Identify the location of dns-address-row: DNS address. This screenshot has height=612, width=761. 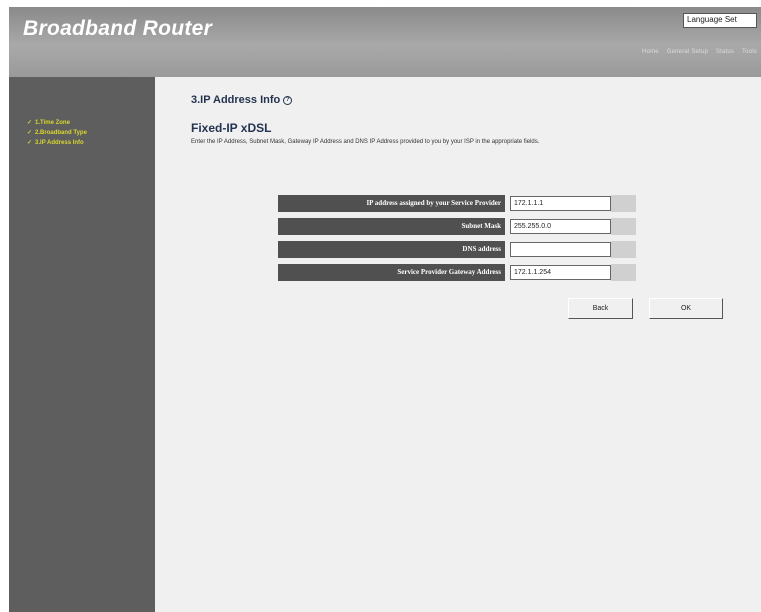
(457, 249).